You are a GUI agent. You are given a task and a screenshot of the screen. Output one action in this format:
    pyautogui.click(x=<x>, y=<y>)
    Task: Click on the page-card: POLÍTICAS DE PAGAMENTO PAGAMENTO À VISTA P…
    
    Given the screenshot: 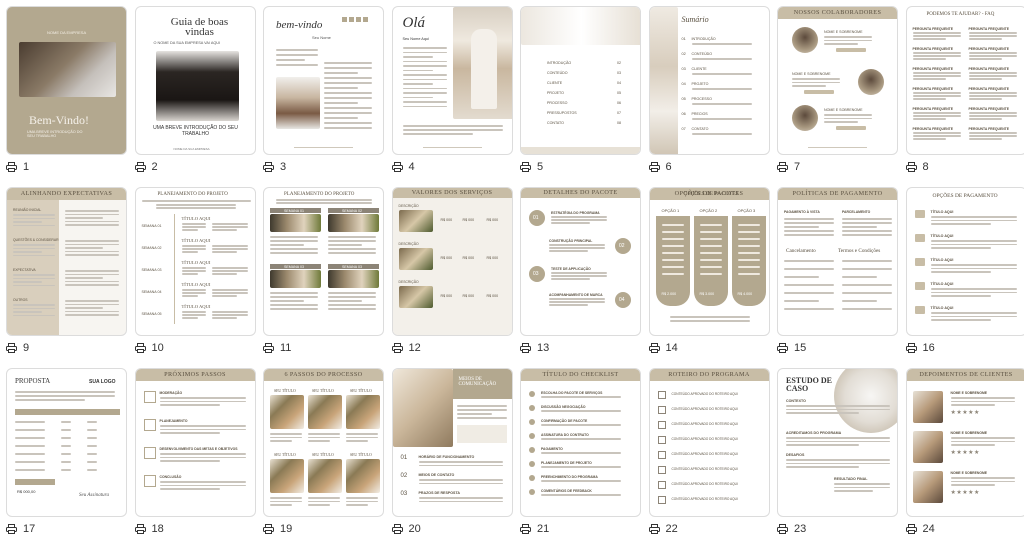 What is the action you would take?
    pyautogui.click(x=837, y=271)
    